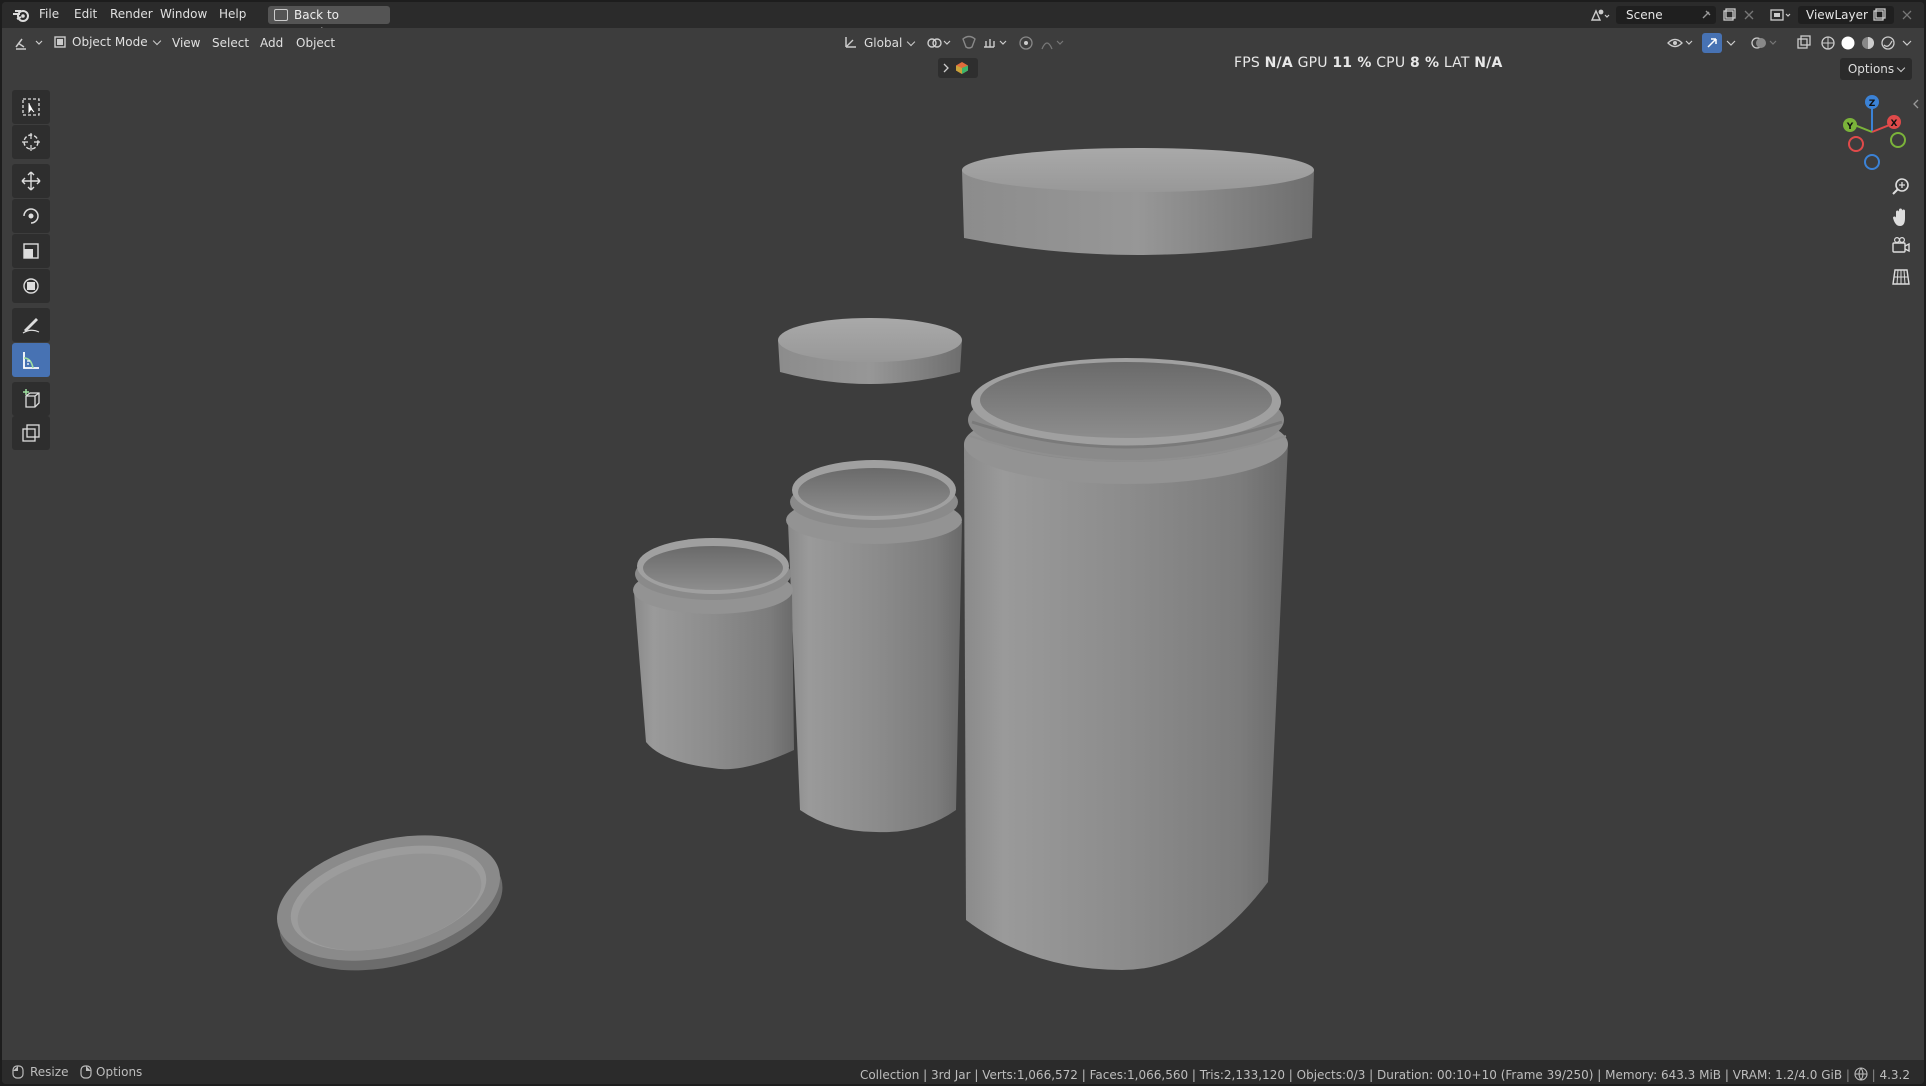  I want to click on transform-icon, so click(31, 286).